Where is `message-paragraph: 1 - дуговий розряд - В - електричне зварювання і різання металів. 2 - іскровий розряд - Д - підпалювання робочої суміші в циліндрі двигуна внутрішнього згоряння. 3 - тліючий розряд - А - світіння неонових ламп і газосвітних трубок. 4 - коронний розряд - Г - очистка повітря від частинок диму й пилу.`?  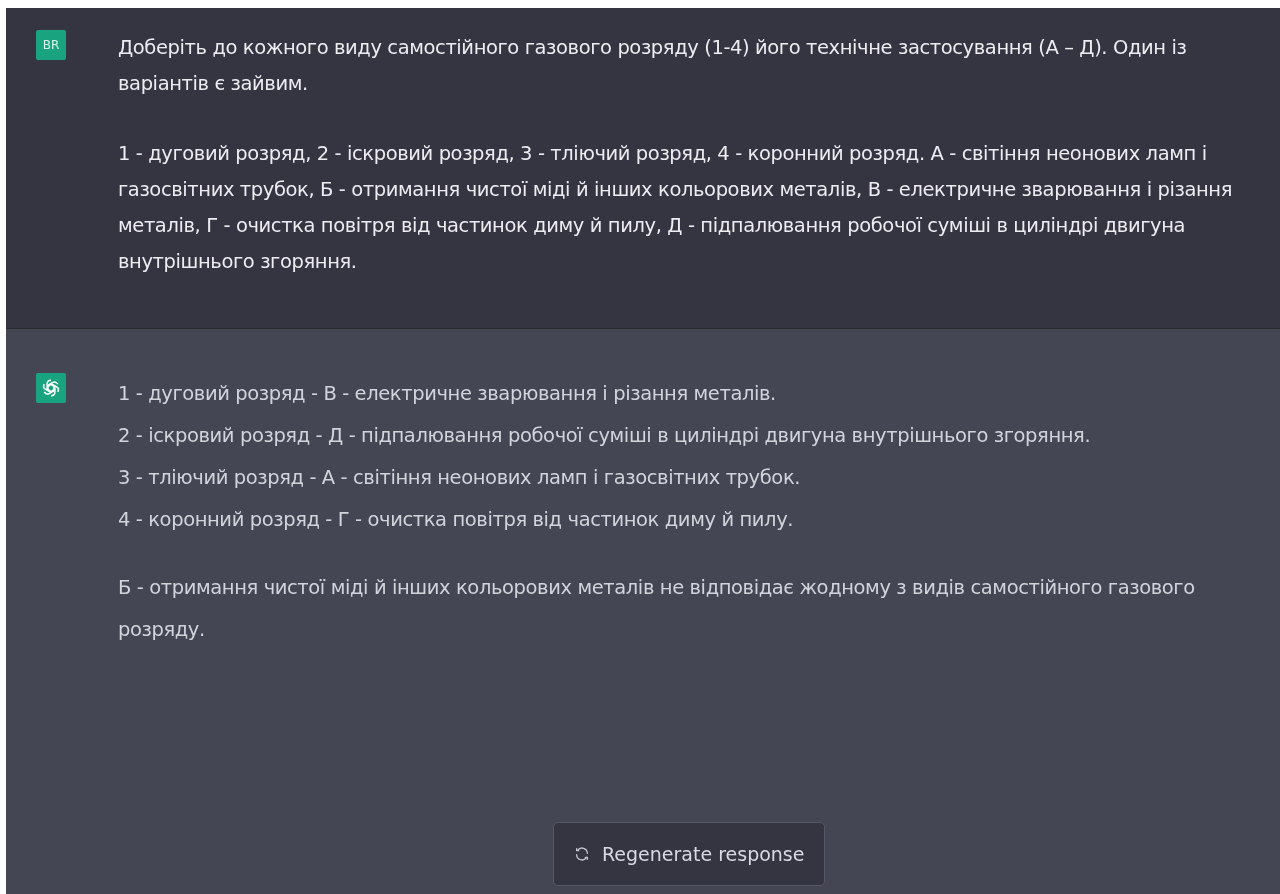
message-paragraph: 1 - дуговий розряд - В - електричне зварювання і різання металів. 2 - іскровий розряд - Д - підпалювання робочої суміші в циліндрі двигуна внутрішнього згоряння. 3 - тліючий розряд - А - світіння неонових ламп і газосвітних трубок. 4 - коронний розряд - Г - очистка повітря від частинок диму й пилу. is located at coordinates (605, 457).